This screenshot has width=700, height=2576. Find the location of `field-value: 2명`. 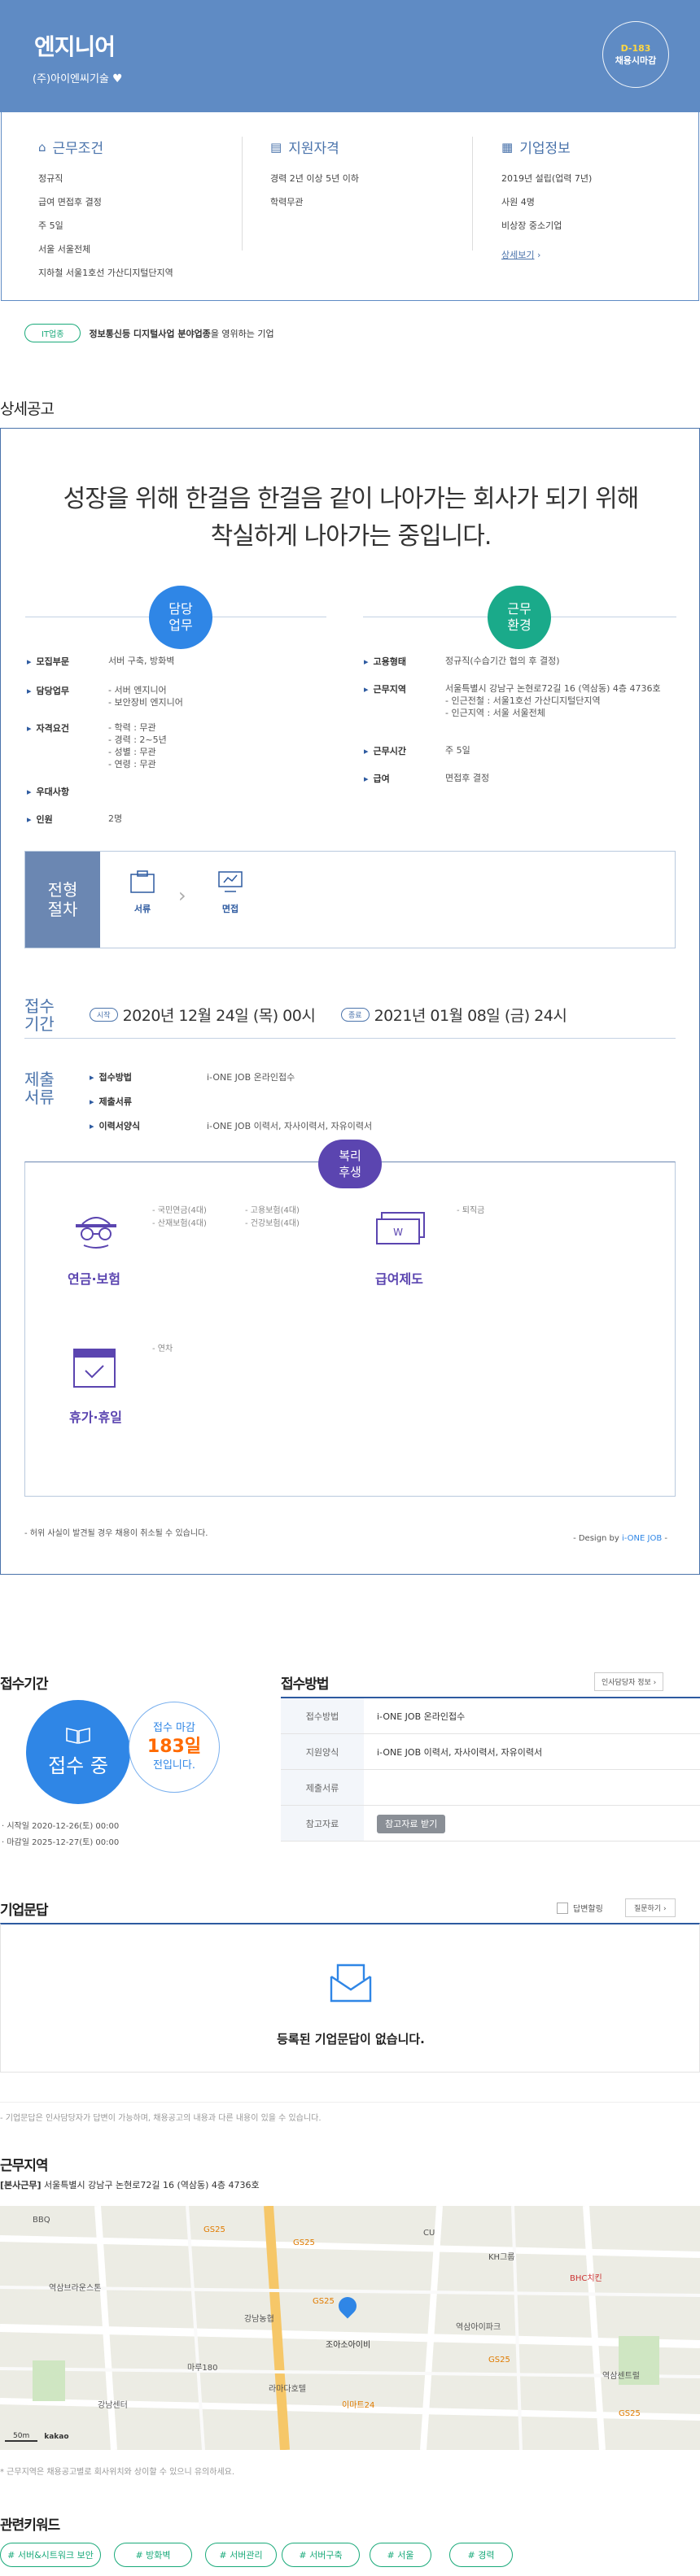

field-value: 2명 is located at coordinates (115, 818).